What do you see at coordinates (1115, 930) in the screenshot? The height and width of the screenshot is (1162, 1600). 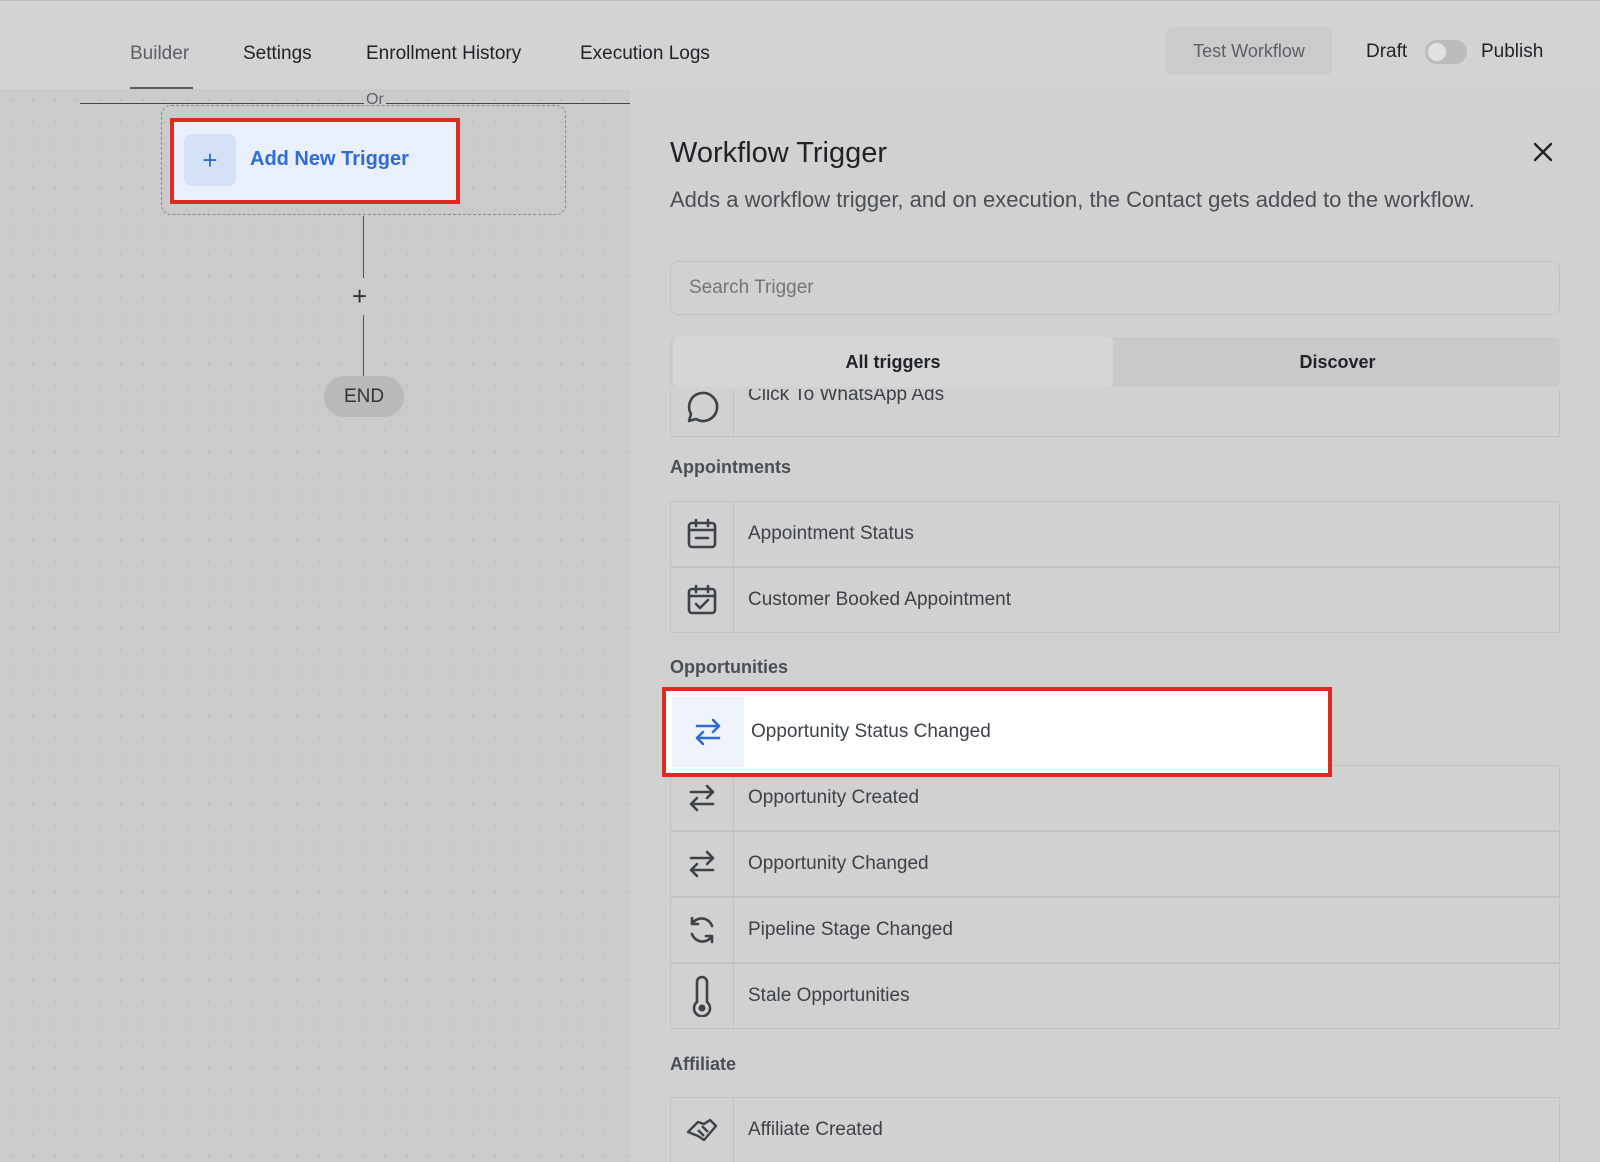 I see `list-item-pipeline-stage-changed: Pipeline Stage Changed` at bounding box center [1115, 930].